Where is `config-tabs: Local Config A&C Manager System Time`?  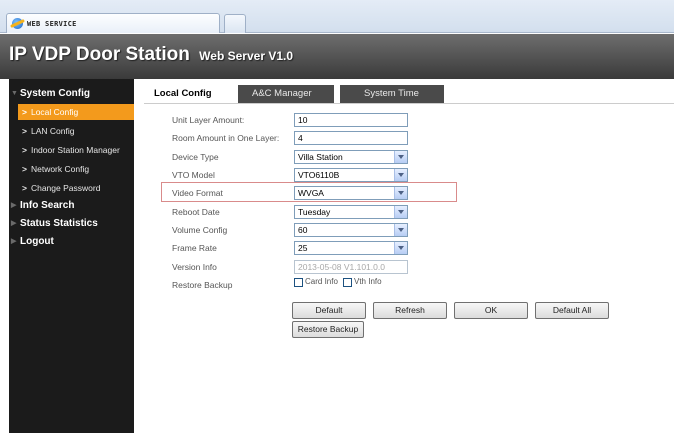 config-tabs: Local Config A&C Manager System Time is located at coordinates (297, 94).